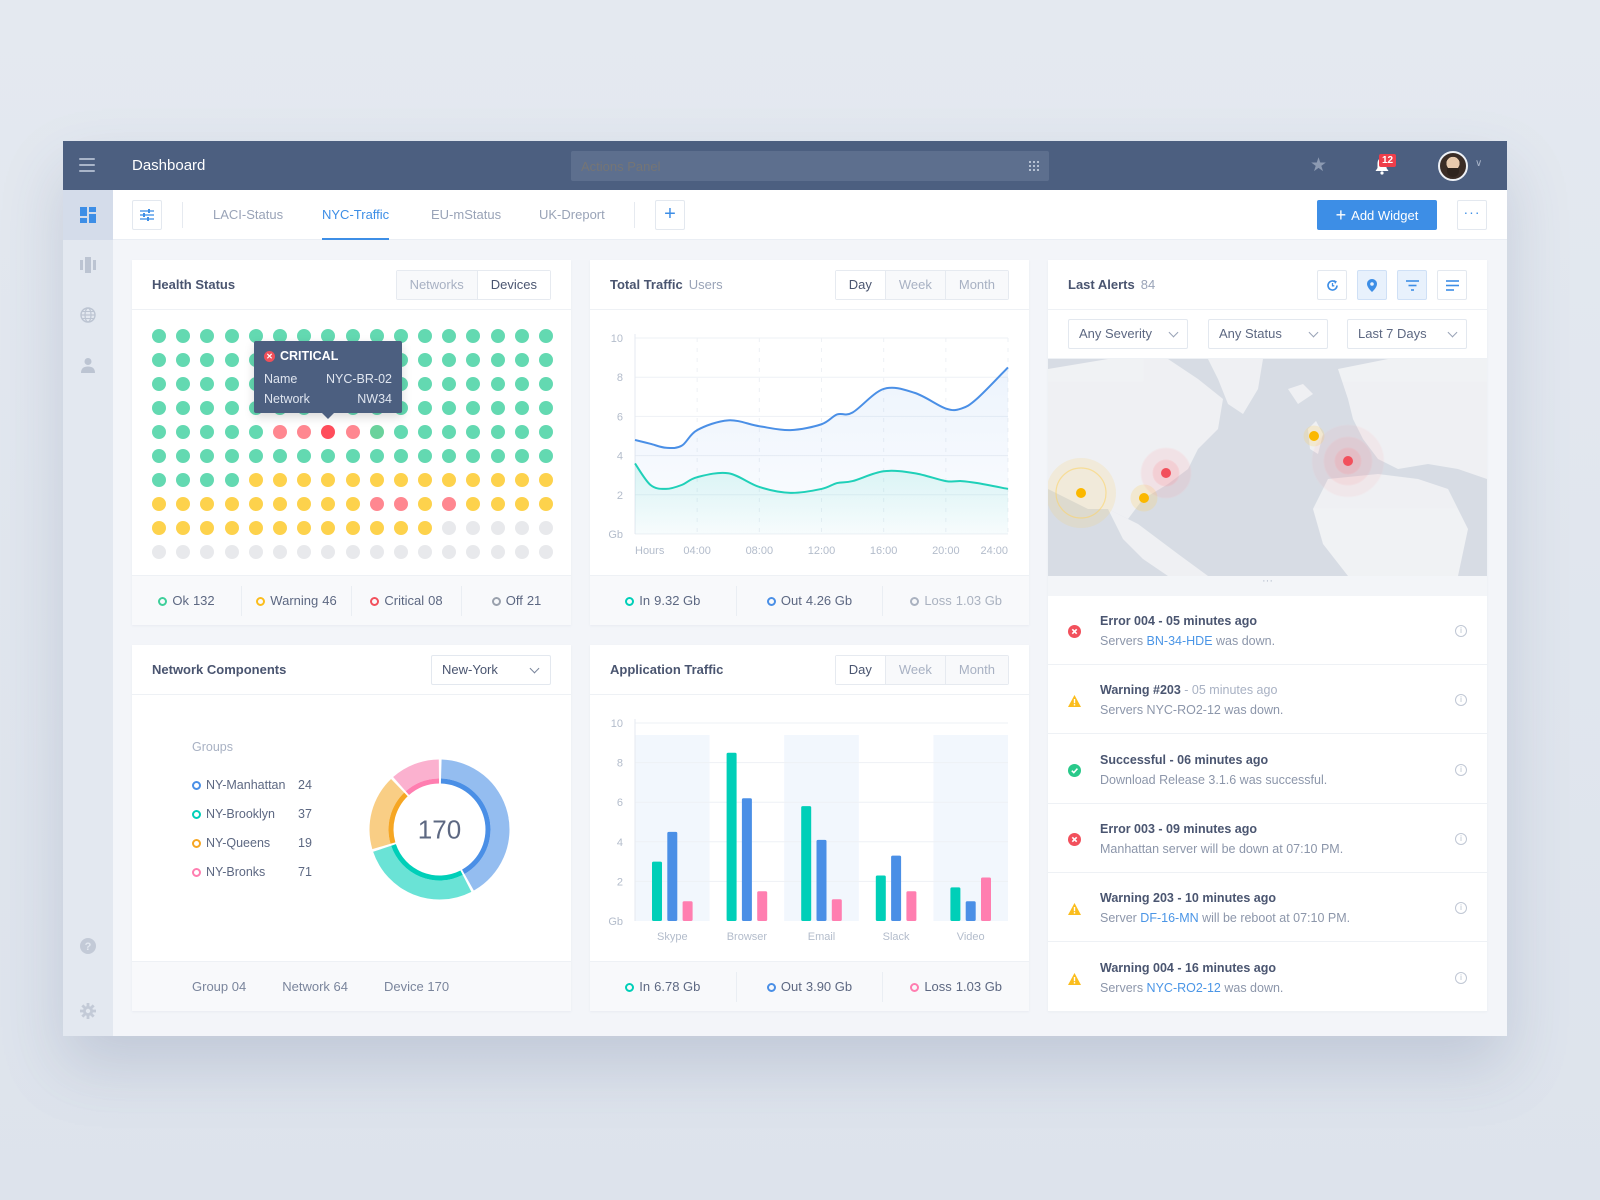 The width and height of the screenshot is (1600, 1200). Describe the element at coordinates (955, 904) in the screenshot. I see `bar-video-in` at that location.